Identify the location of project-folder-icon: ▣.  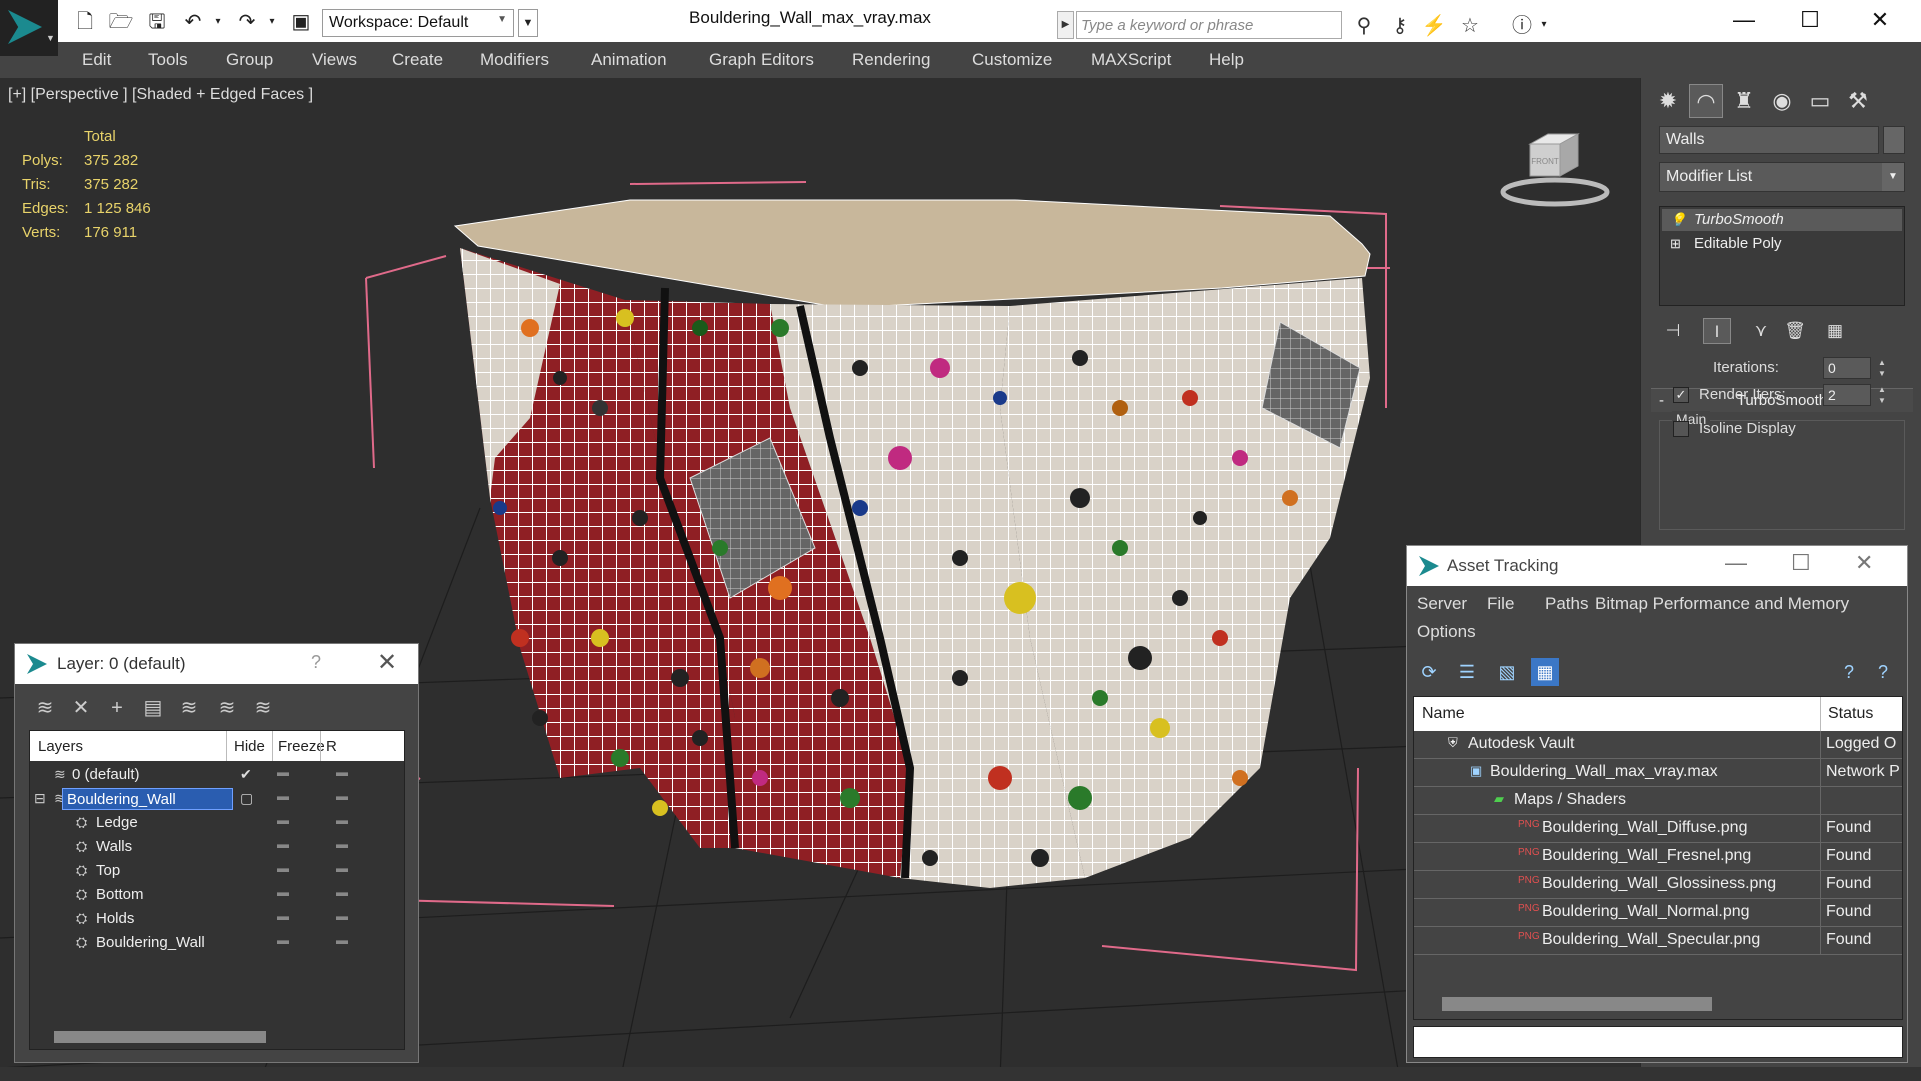
(301, 22).